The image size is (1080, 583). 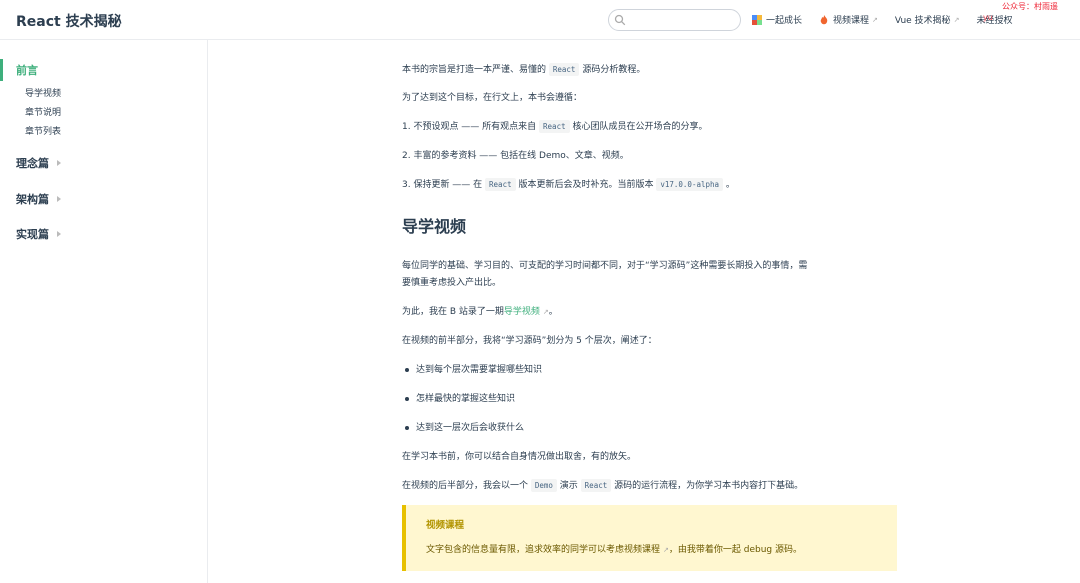 I want to click on video-course-link: 视频课程, so click(x=642, y=550).